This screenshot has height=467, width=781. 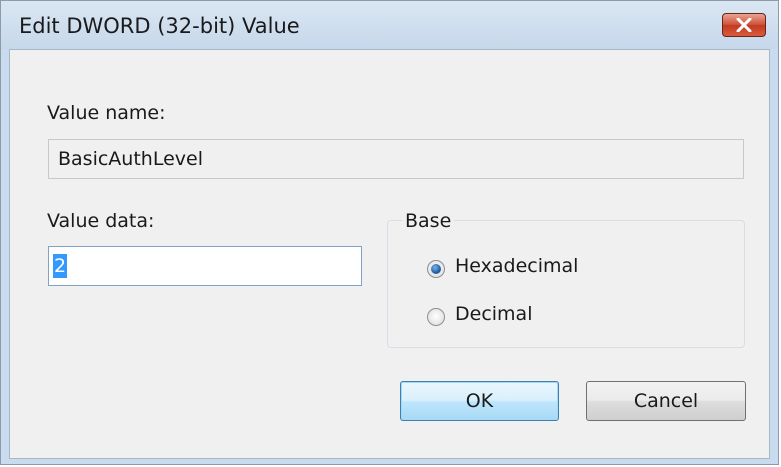 I want to click on ok-button: OK, so click(x=479, y=401).